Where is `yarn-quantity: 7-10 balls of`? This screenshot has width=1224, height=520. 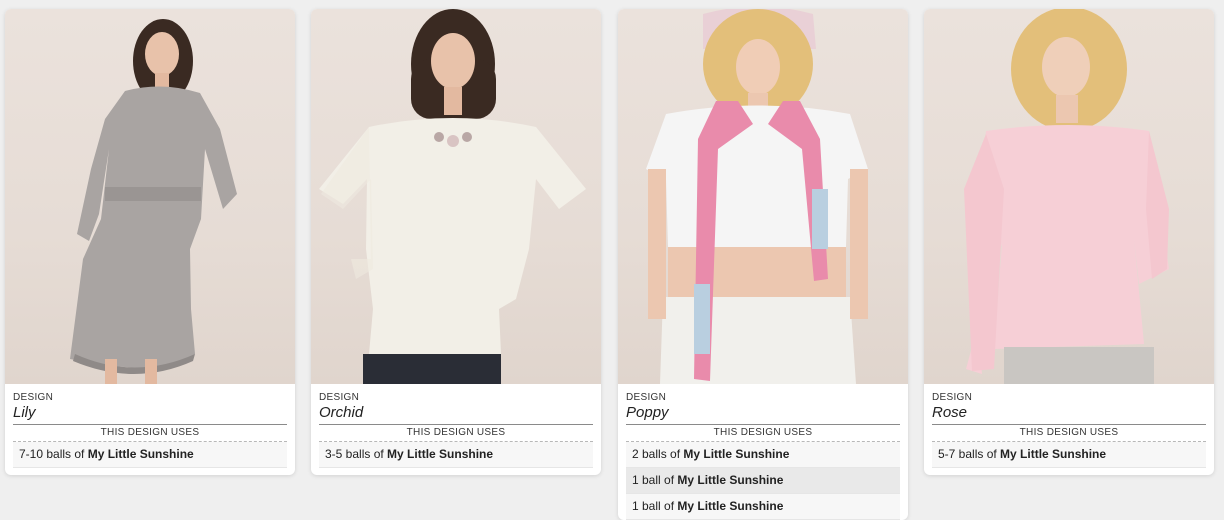
yarn-quantity: 7-10 balls of is located at coordinates (52, 454).